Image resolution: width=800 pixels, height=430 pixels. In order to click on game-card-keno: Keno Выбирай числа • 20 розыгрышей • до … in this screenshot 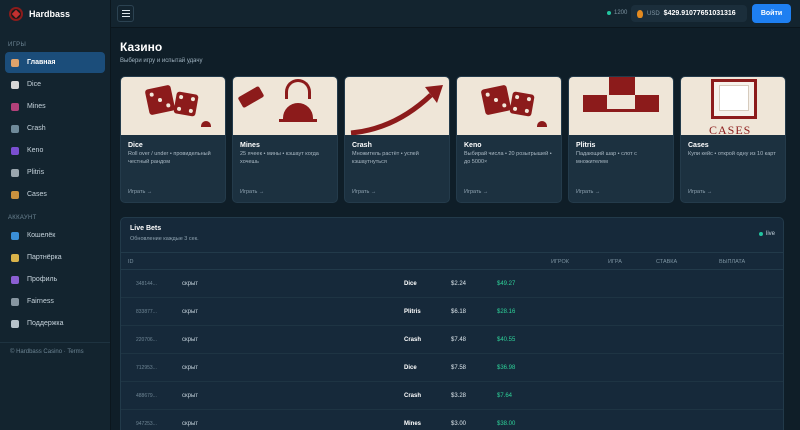, I will do `click(509, 139)`.